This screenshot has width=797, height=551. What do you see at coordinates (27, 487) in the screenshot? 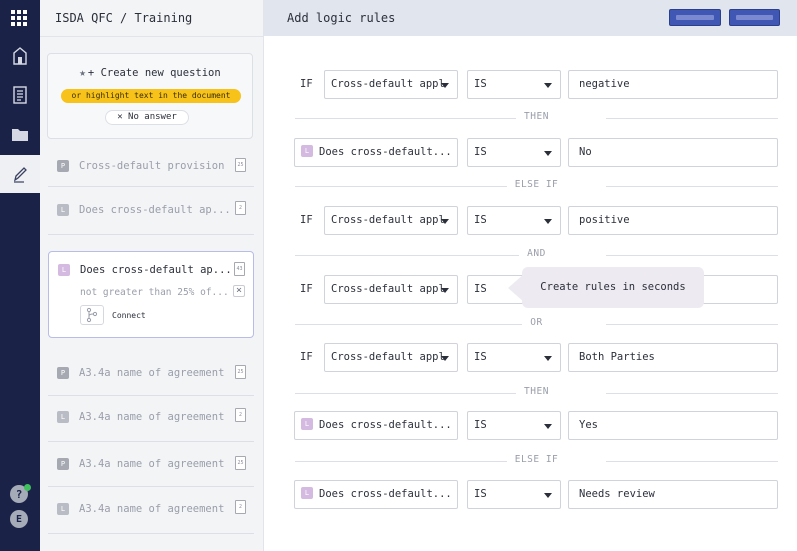
I see `online-status-dot` at bounding box center [27, 487].